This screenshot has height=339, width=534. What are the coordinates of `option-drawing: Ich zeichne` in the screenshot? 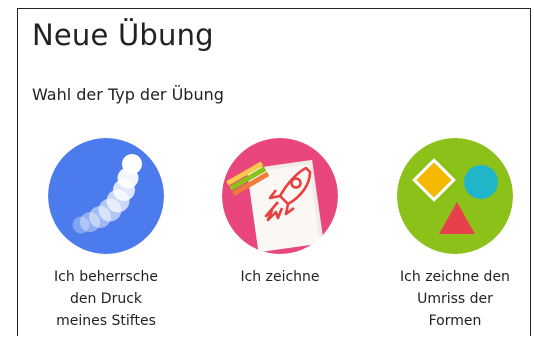 It's located at (280, 213).